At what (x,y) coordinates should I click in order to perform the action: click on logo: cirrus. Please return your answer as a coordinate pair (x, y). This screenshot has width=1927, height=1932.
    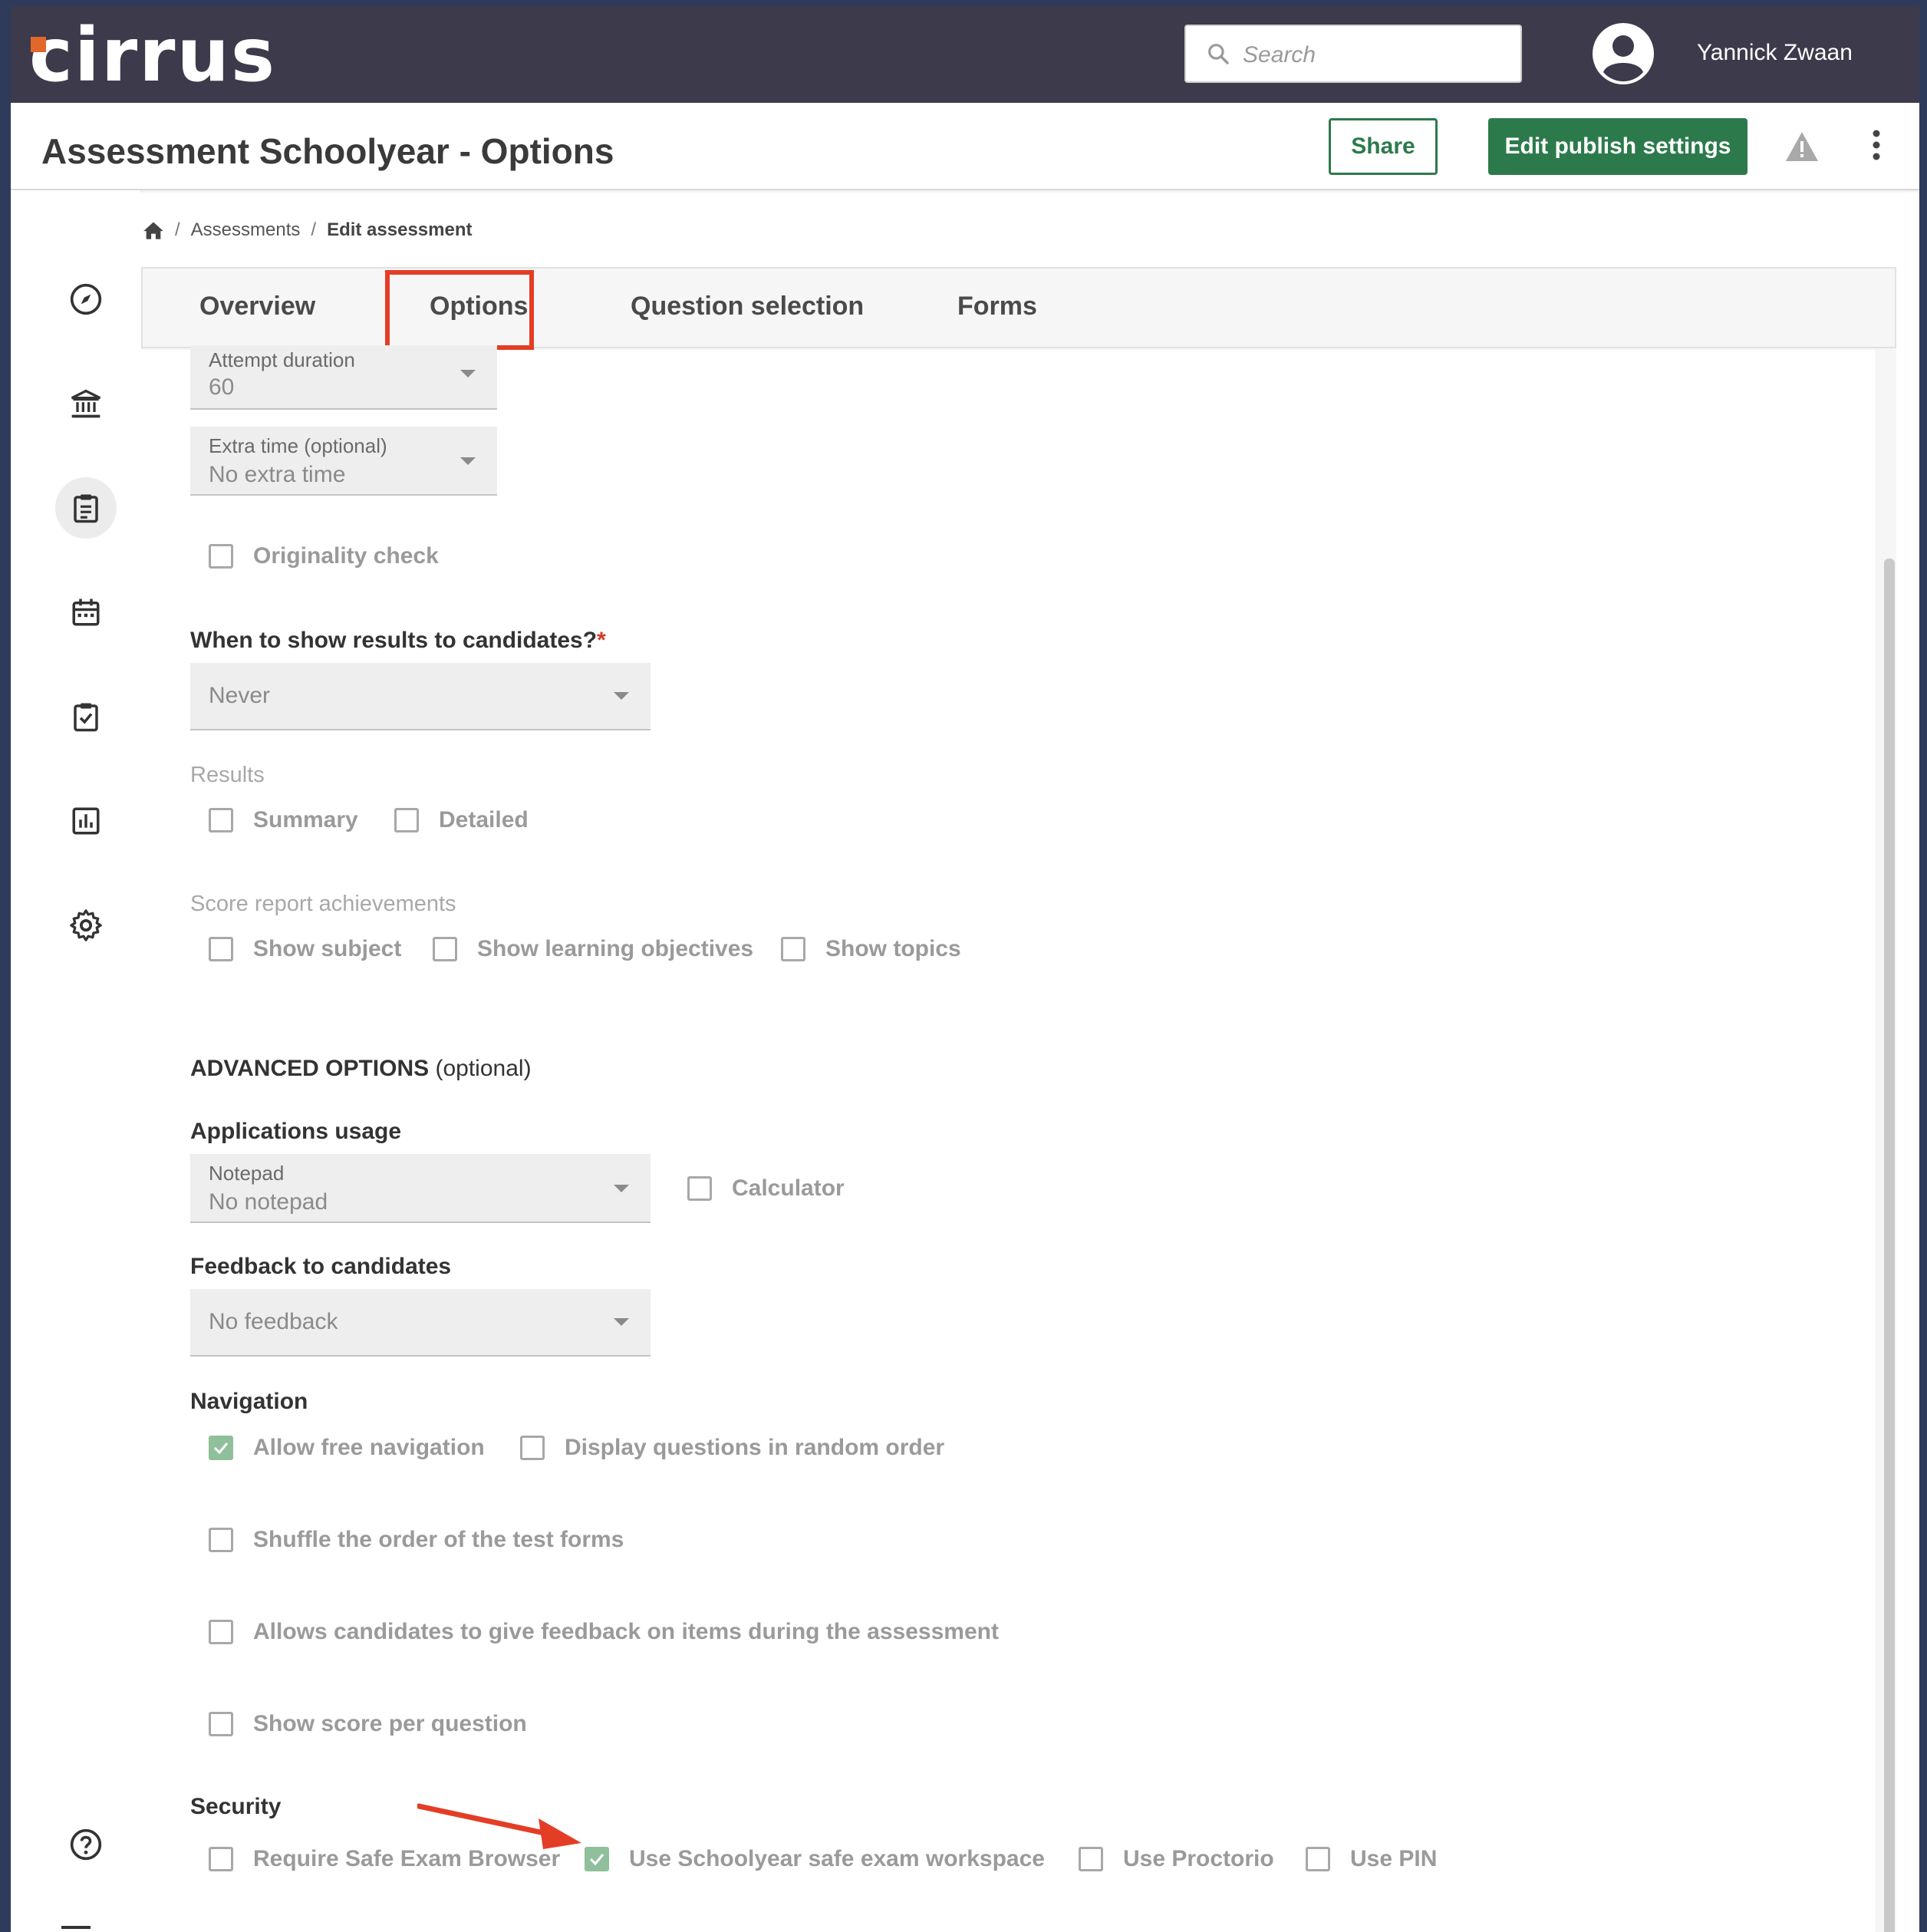
    Looking at the image, I should click on (152, 55).